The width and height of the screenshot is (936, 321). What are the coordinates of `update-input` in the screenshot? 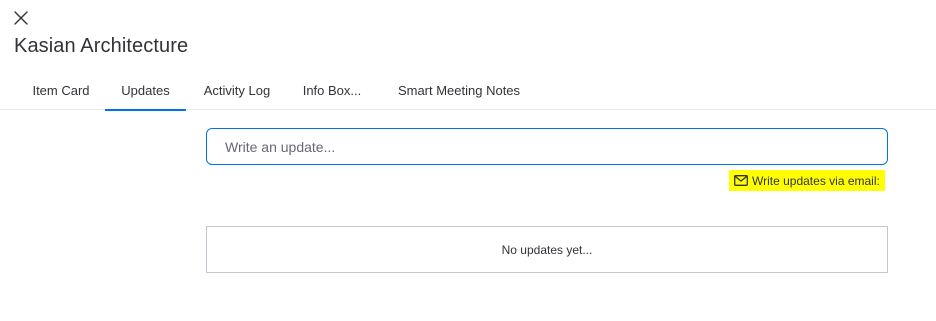 It's located at (547, 146).